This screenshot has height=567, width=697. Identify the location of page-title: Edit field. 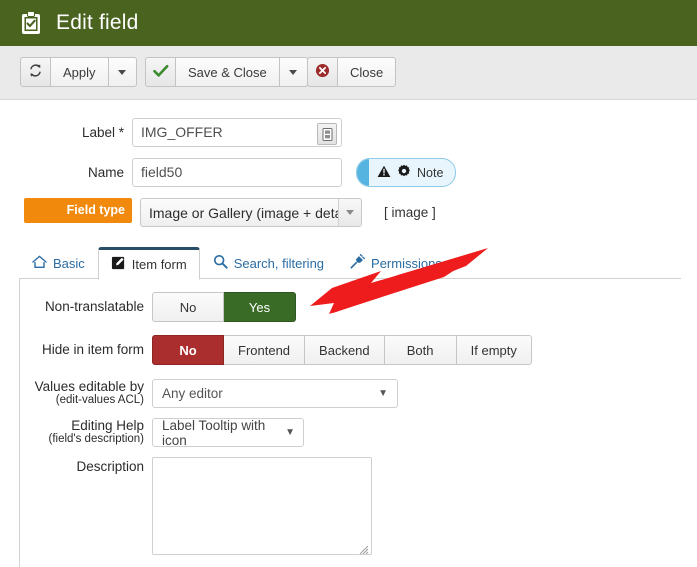
(97, 22).